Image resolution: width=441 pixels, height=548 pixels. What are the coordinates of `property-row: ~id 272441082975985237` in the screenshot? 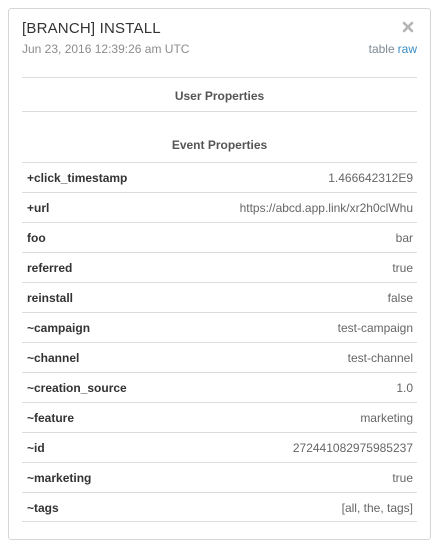 It's located at (219, 447).